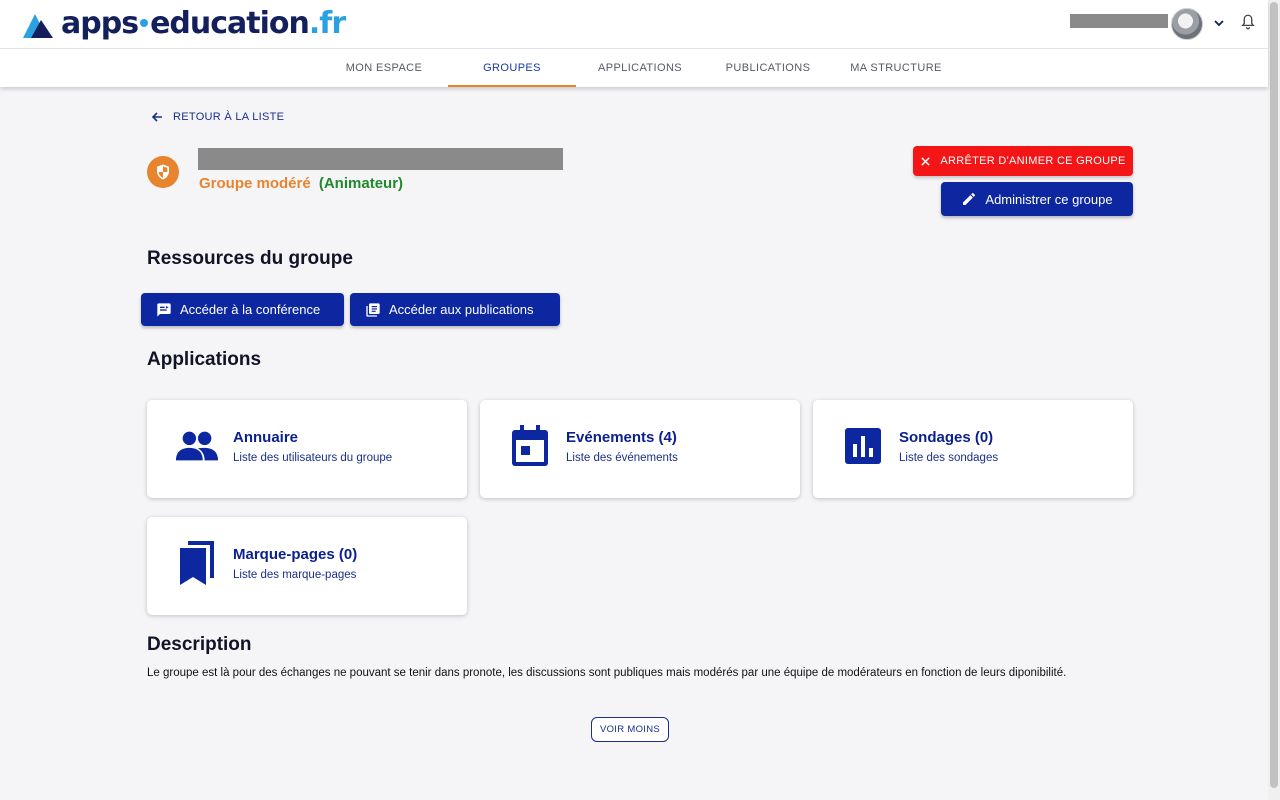 The image size is (1280, 800). I want to click on library-books-icon, so click(373, 309).